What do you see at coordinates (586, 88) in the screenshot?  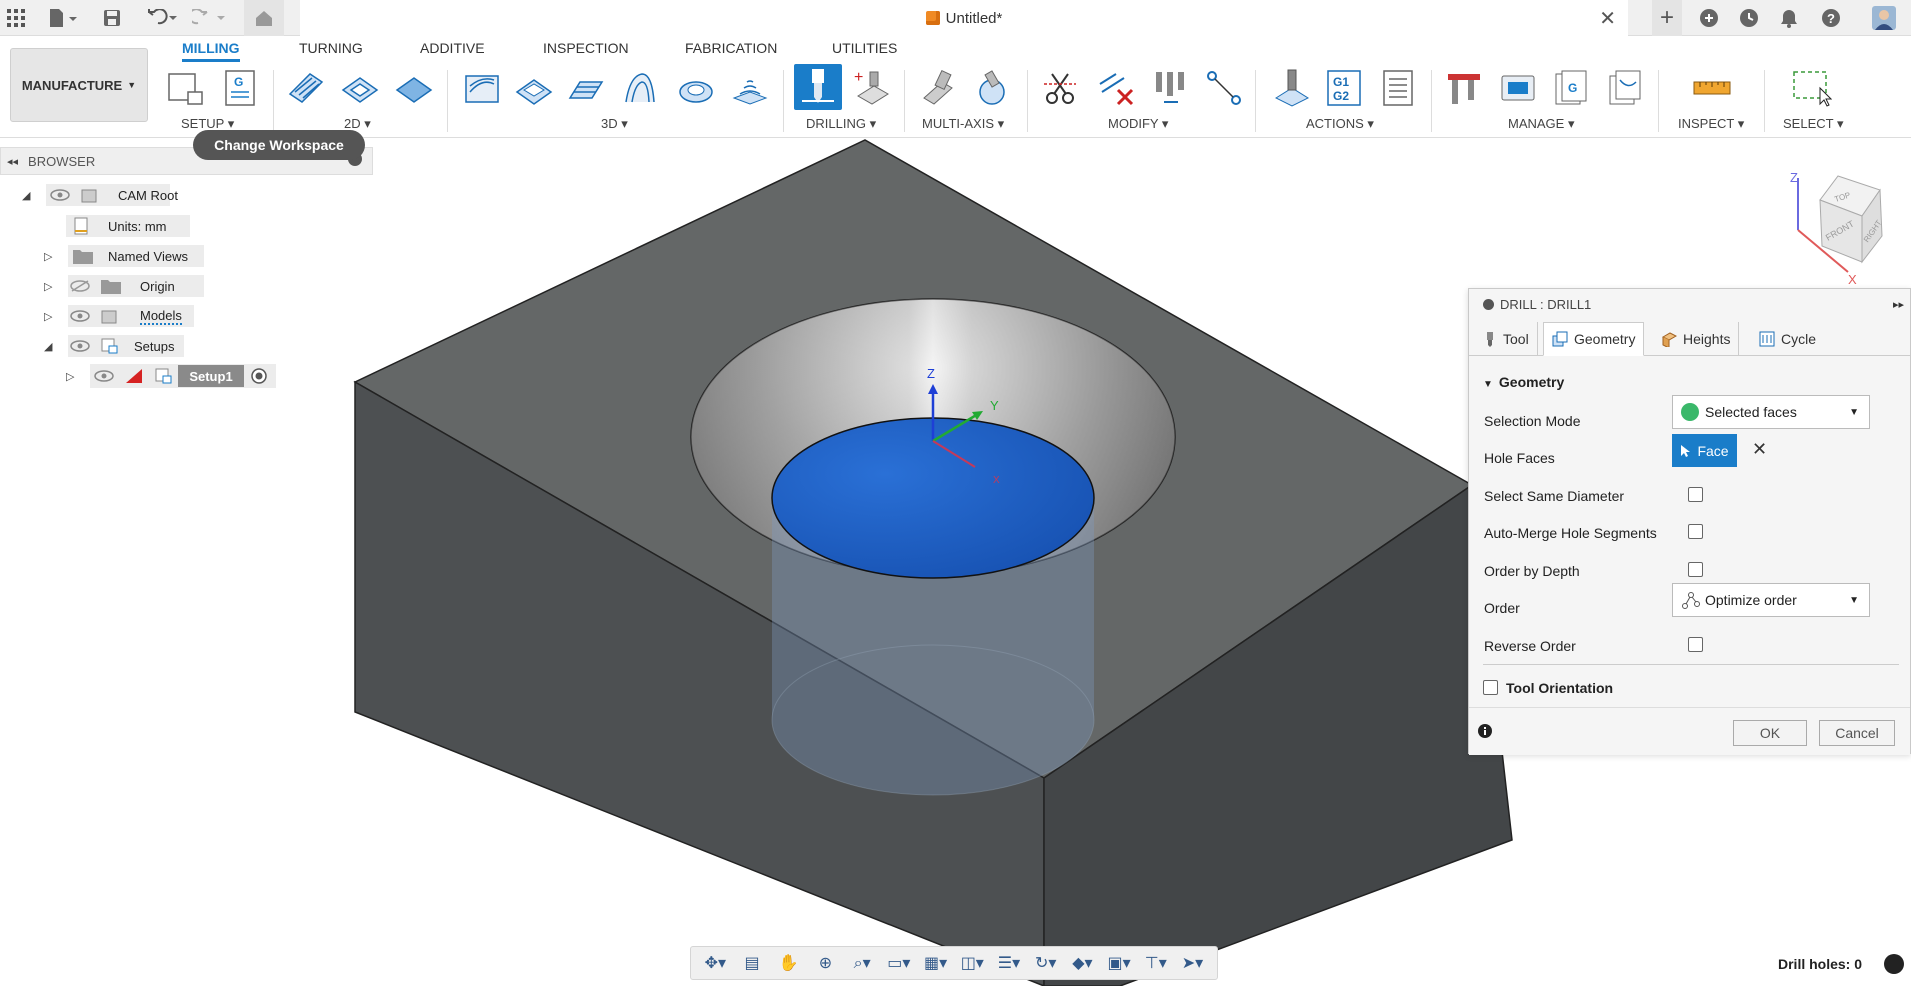 I see `steep-shallow-icon` at bounding box center [586, 88].